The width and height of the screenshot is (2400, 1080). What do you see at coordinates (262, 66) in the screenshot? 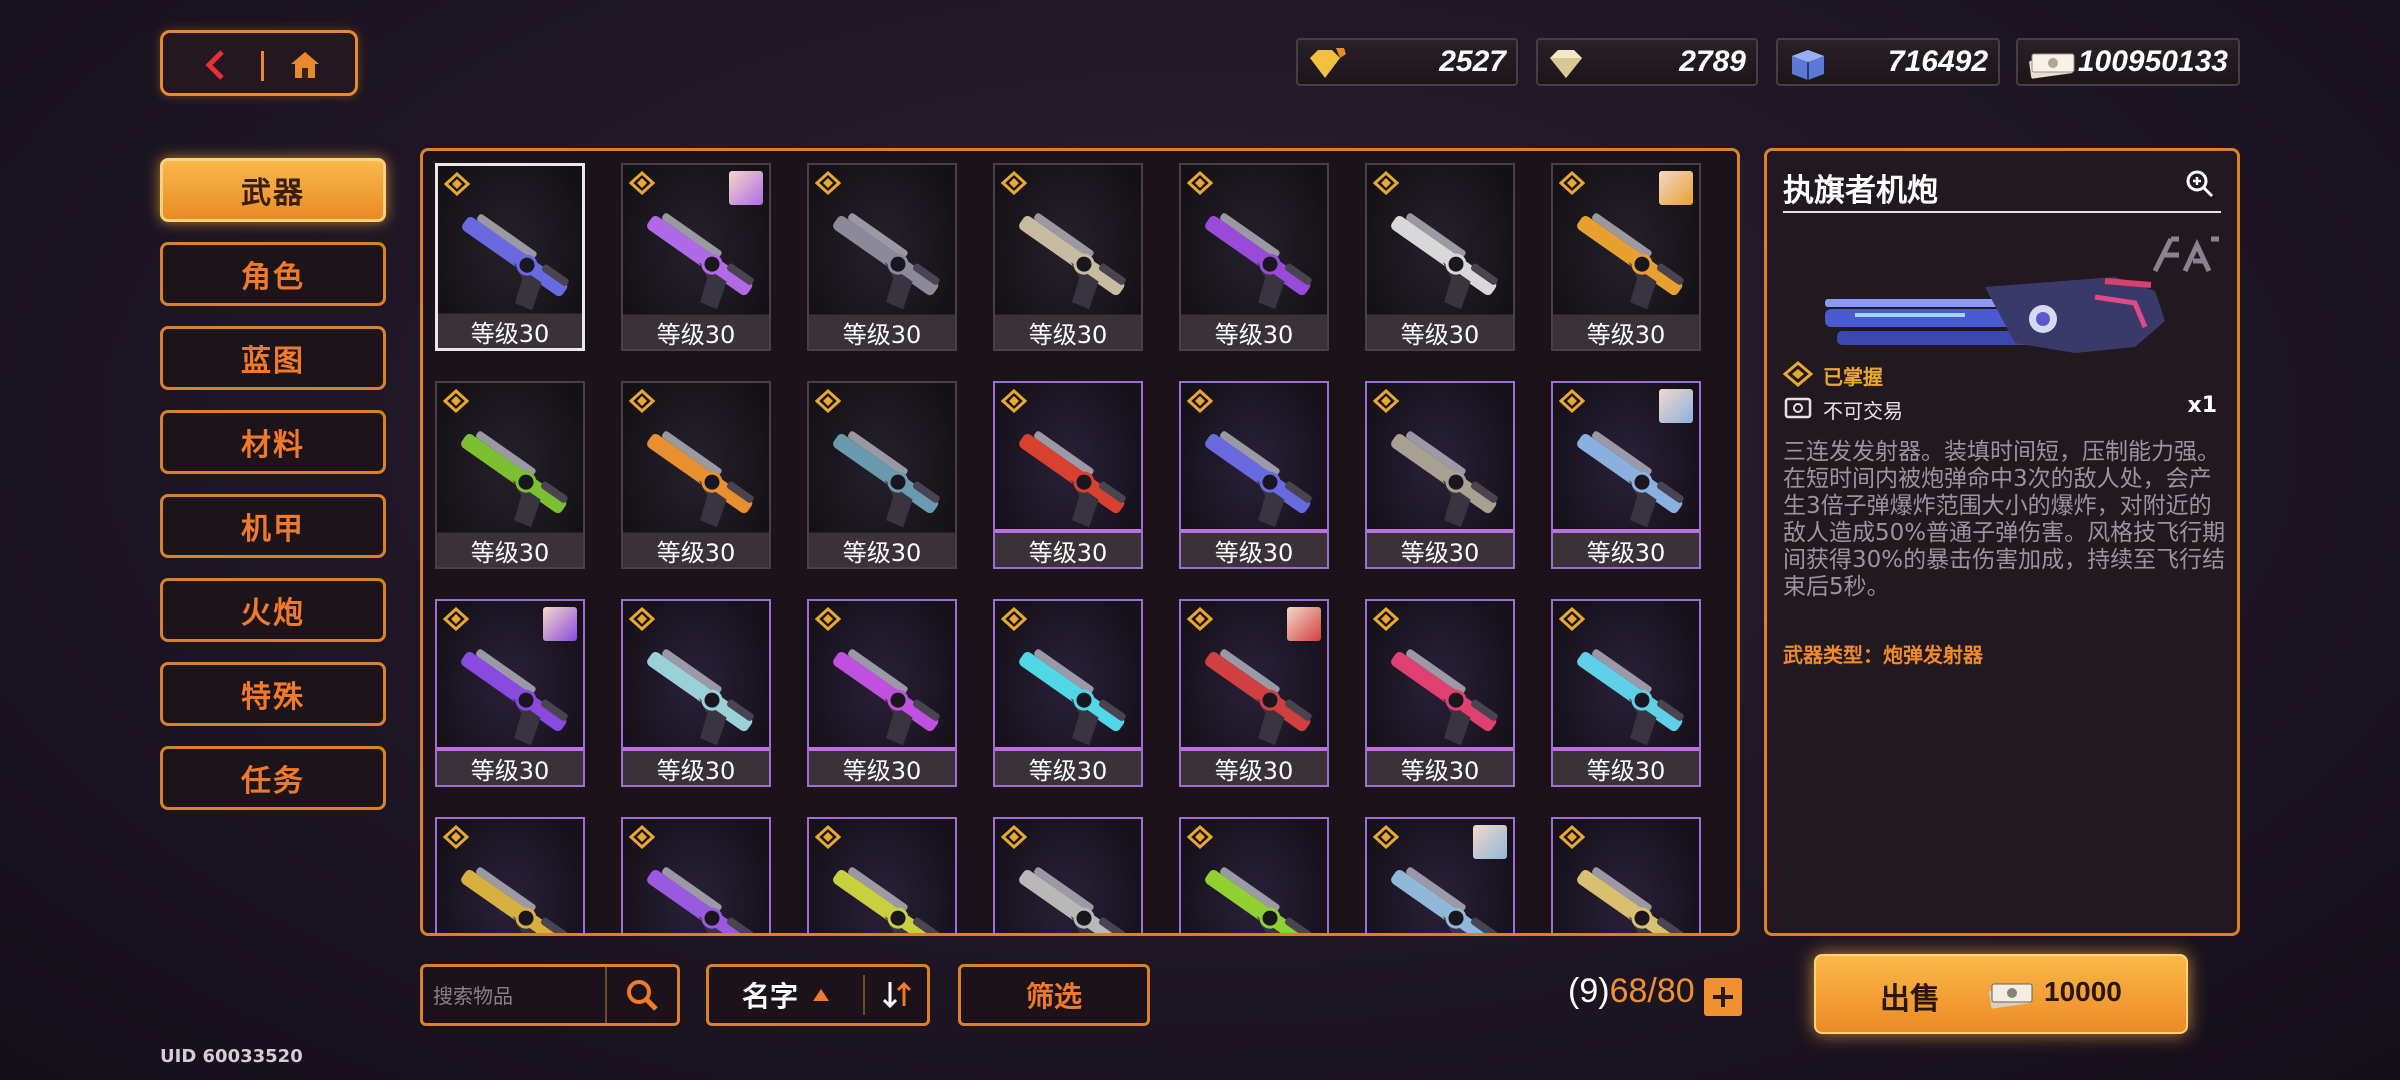
I see `nav-divider` at bounding box center [262, 66].